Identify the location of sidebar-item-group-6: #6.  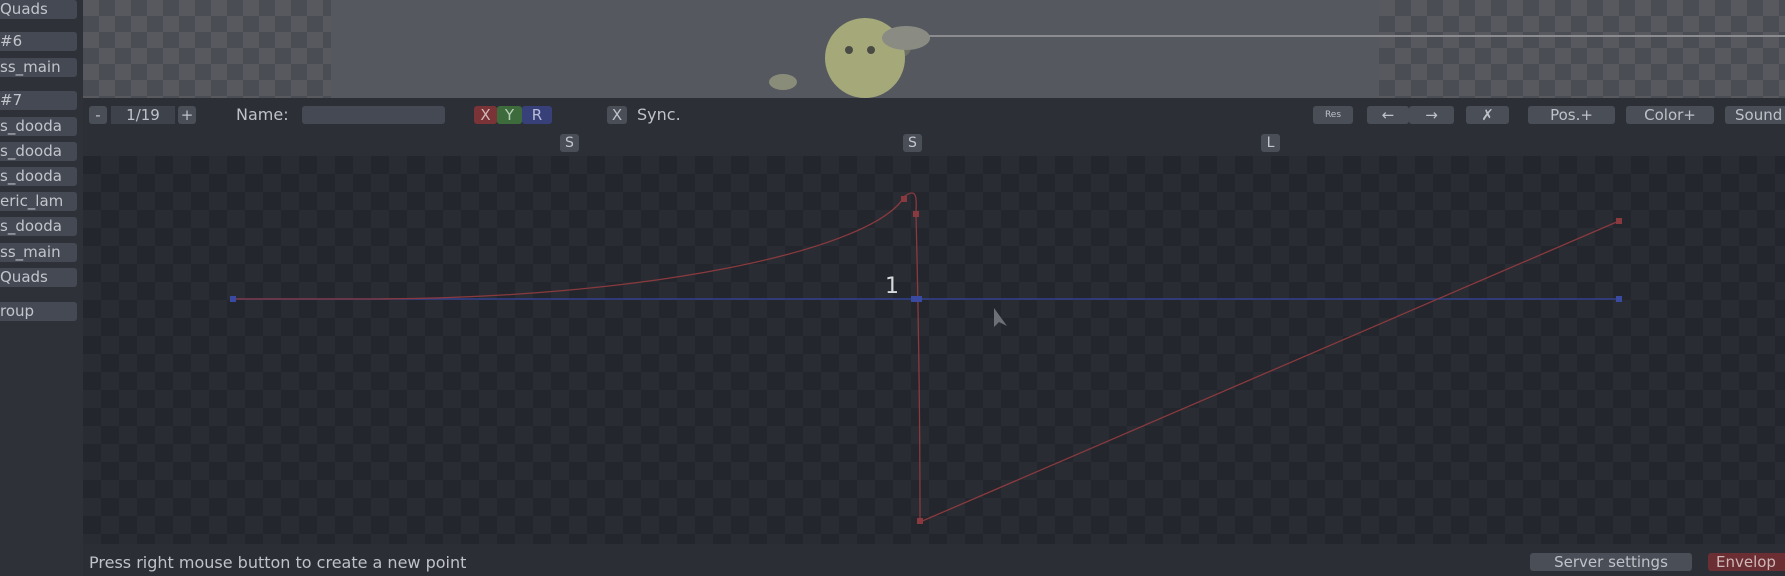
(38, 41).